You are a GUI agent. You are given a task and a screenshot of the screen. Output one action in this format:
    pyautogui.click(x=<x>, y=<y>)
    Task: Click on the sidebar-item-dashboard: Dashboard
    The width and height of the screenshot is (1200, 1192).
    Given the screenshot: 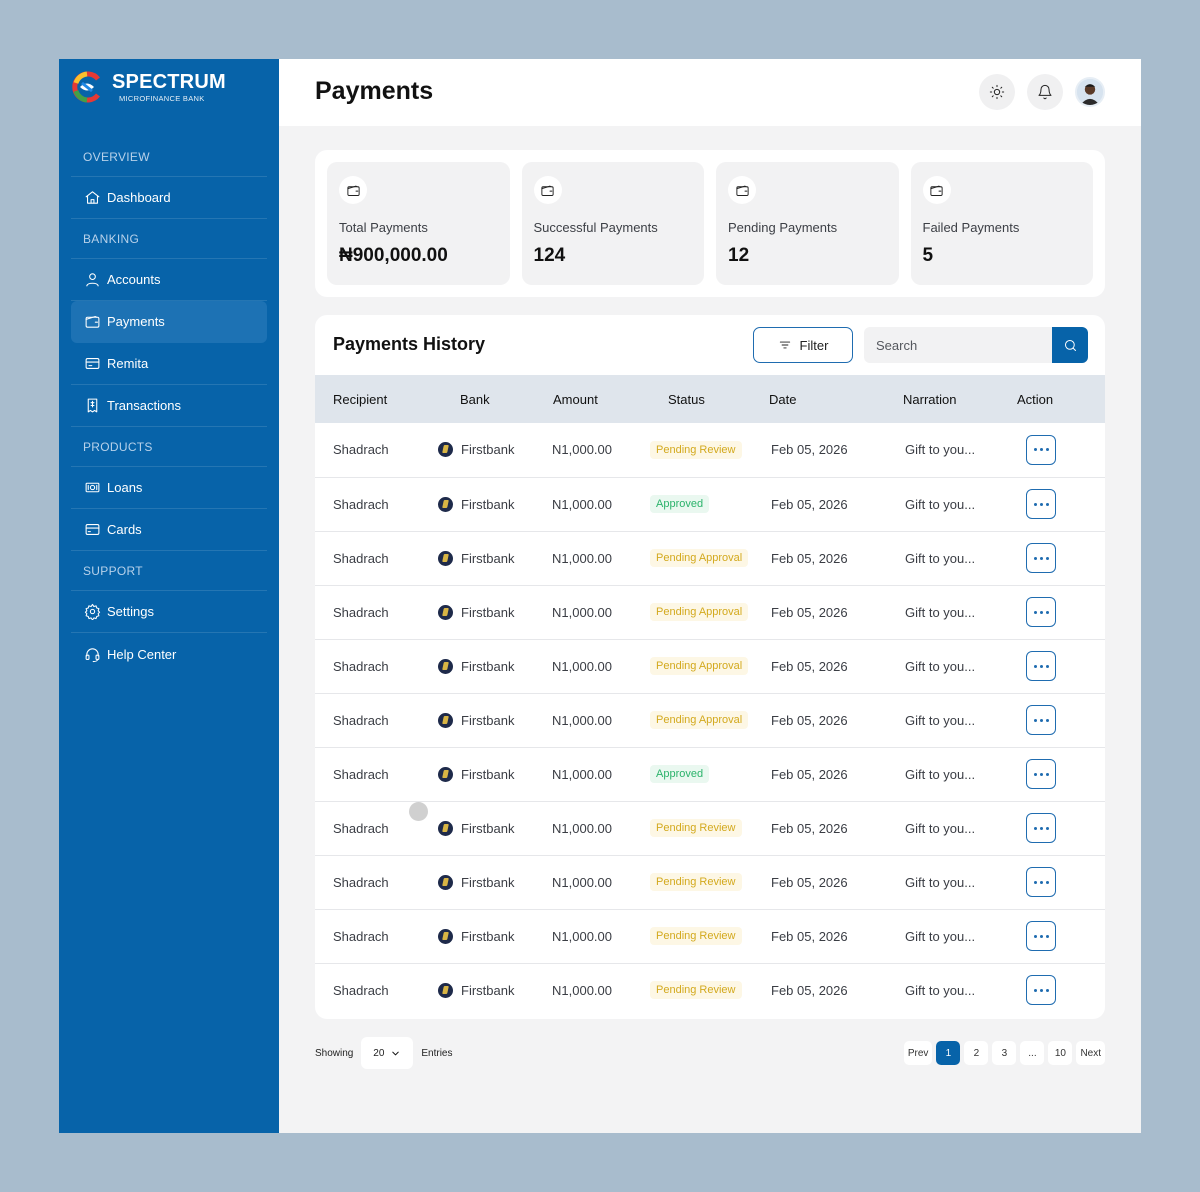 What is the action you would take?
    pyautogui.click(x=169, y=198)
    